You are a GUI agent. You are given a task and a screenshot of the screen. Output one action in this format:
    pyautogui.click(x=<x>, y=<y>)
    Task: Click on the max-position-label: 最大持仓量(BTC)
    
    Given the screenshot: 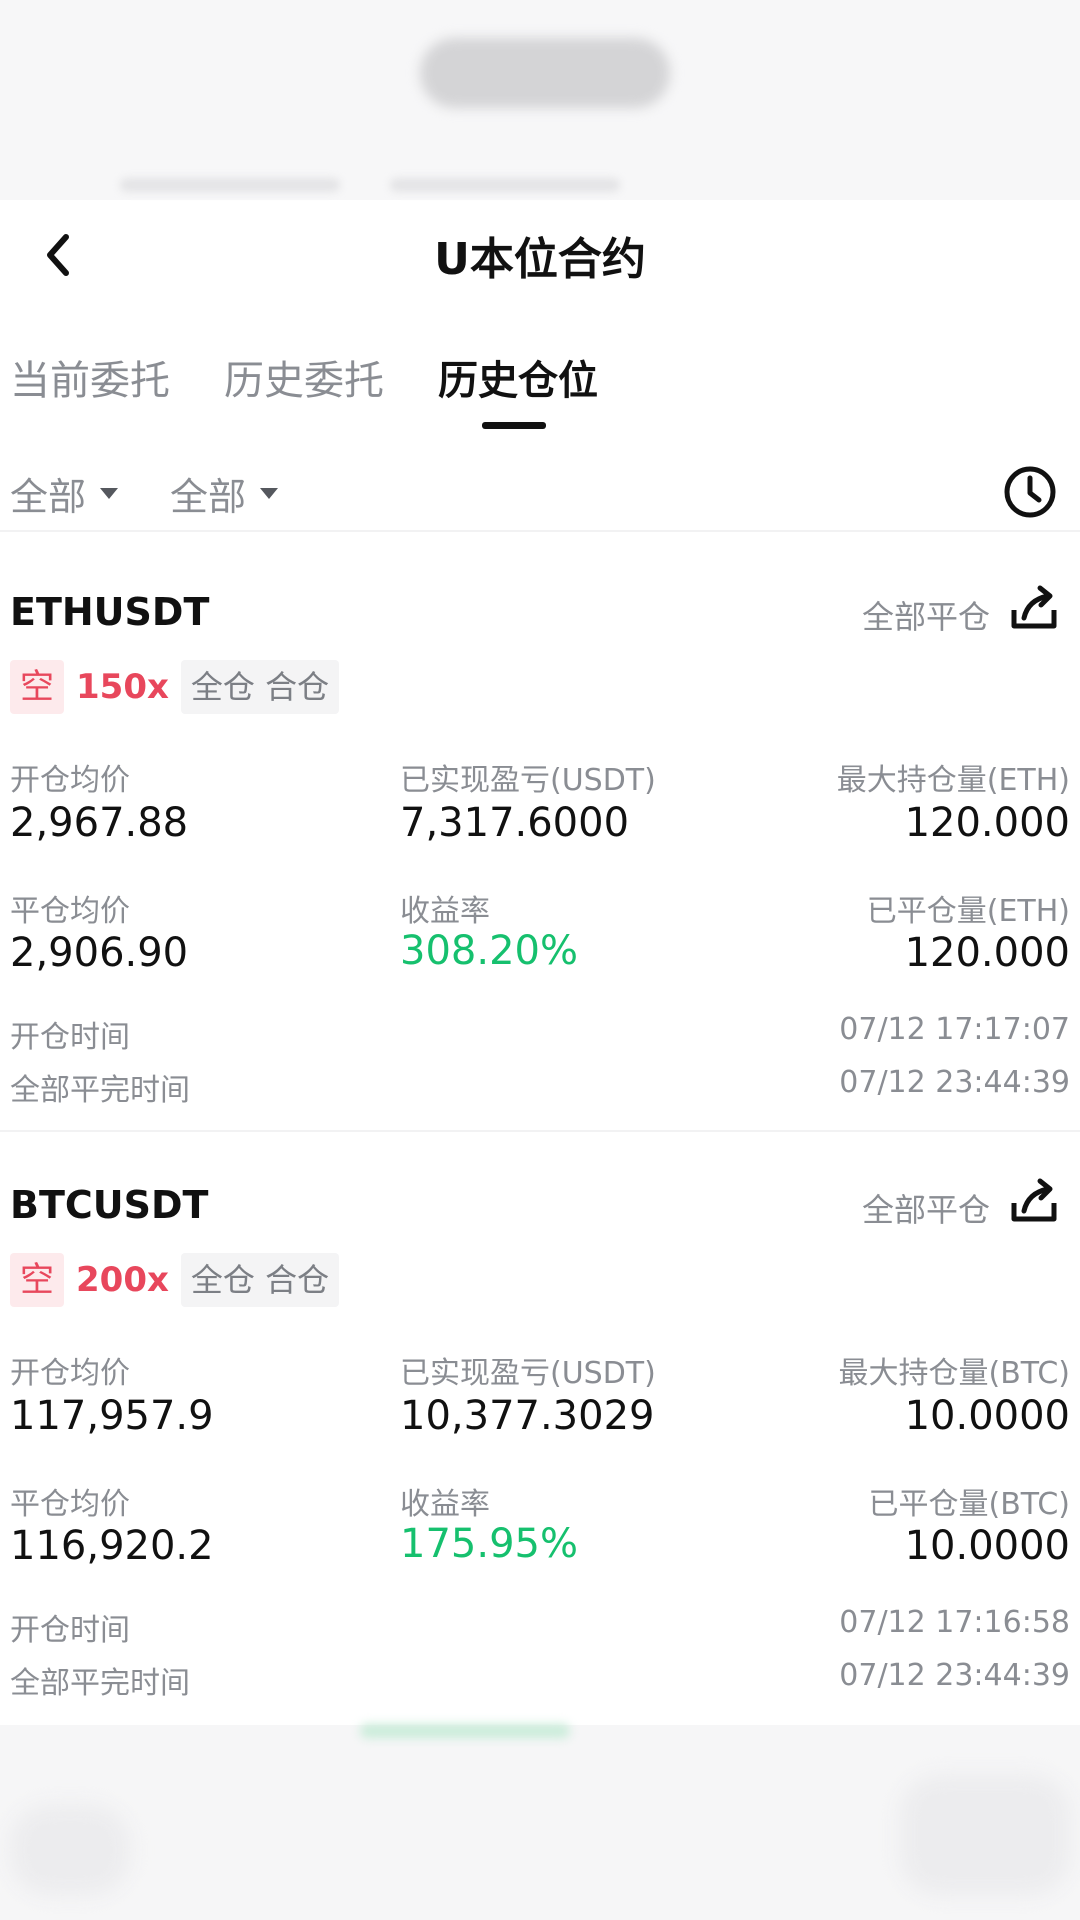 What is the action you would take?
    pyautogui.click(x=954, y=1373)
    